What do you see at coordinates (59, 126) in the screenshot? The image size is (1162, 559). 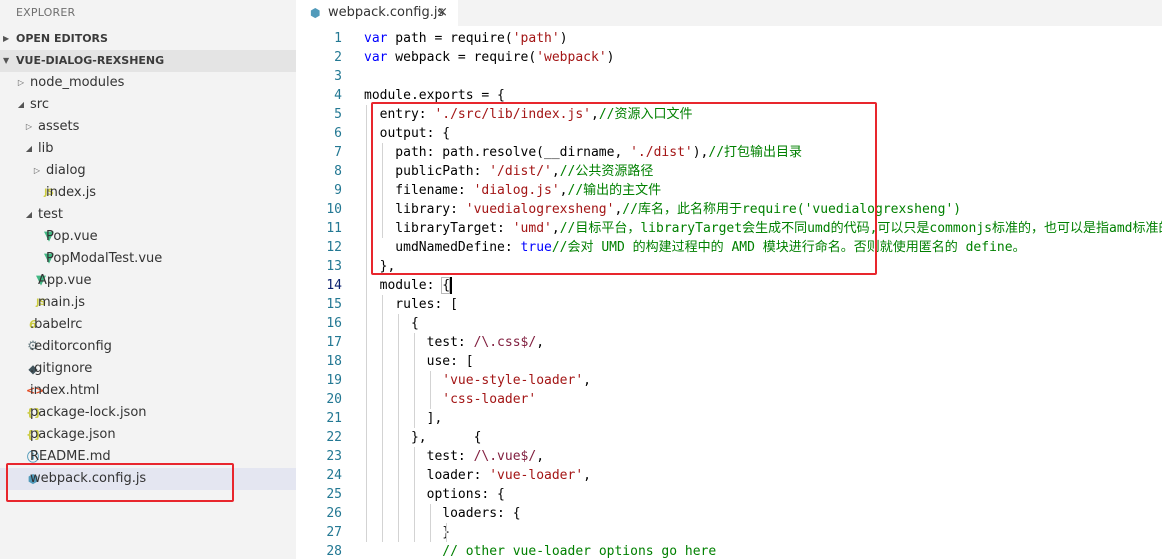 I see `tree-item-label: assets` at bounding box center [59, 126].